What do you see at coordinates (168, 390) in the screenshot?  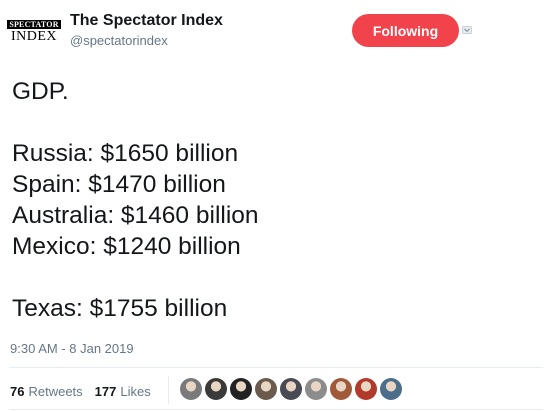 I see `stats-separator` at bounding box center [168, 390].